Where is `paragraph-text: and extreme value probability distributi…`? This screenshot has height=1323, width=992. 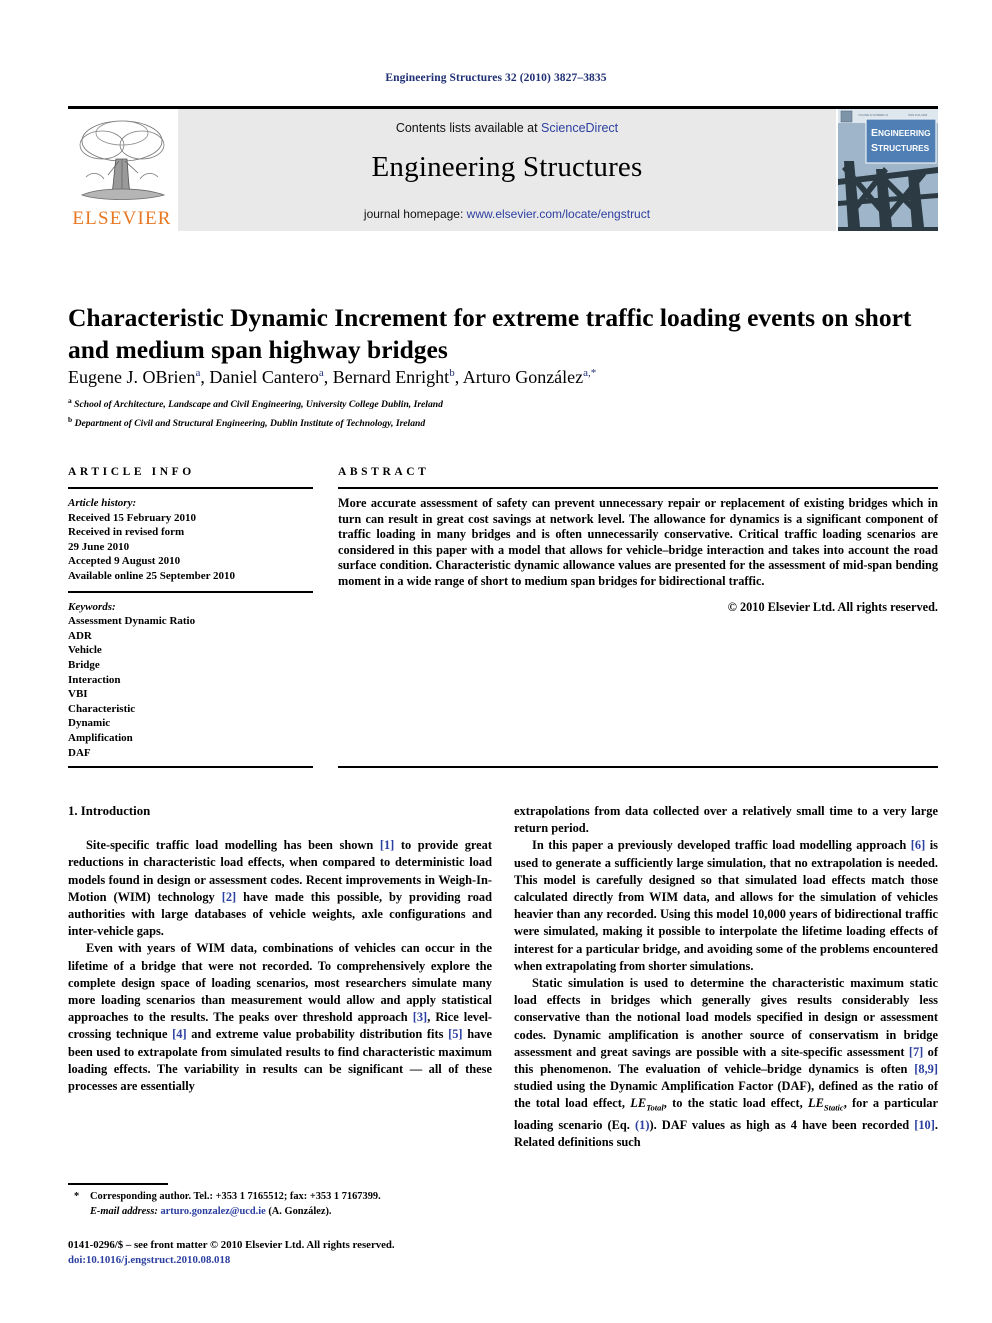
paragraph-text: and extreme value probability distributi… is located at coordinates (317, 1034).